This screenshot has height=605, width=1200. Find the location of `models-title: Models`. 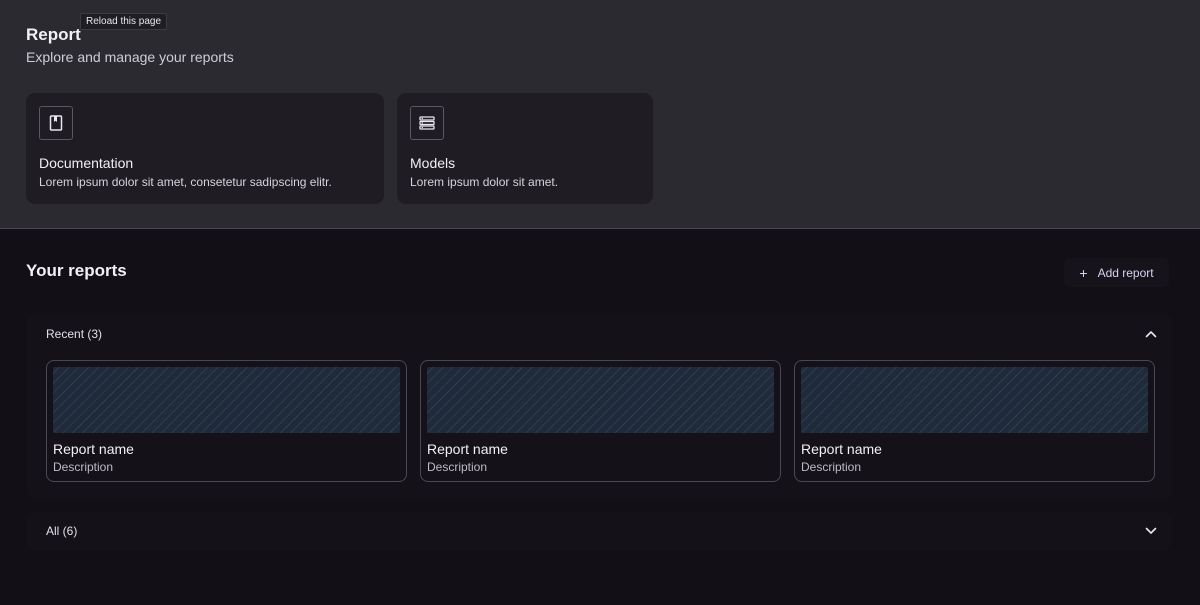

models-title: Models is located at coordinates (433, 163).